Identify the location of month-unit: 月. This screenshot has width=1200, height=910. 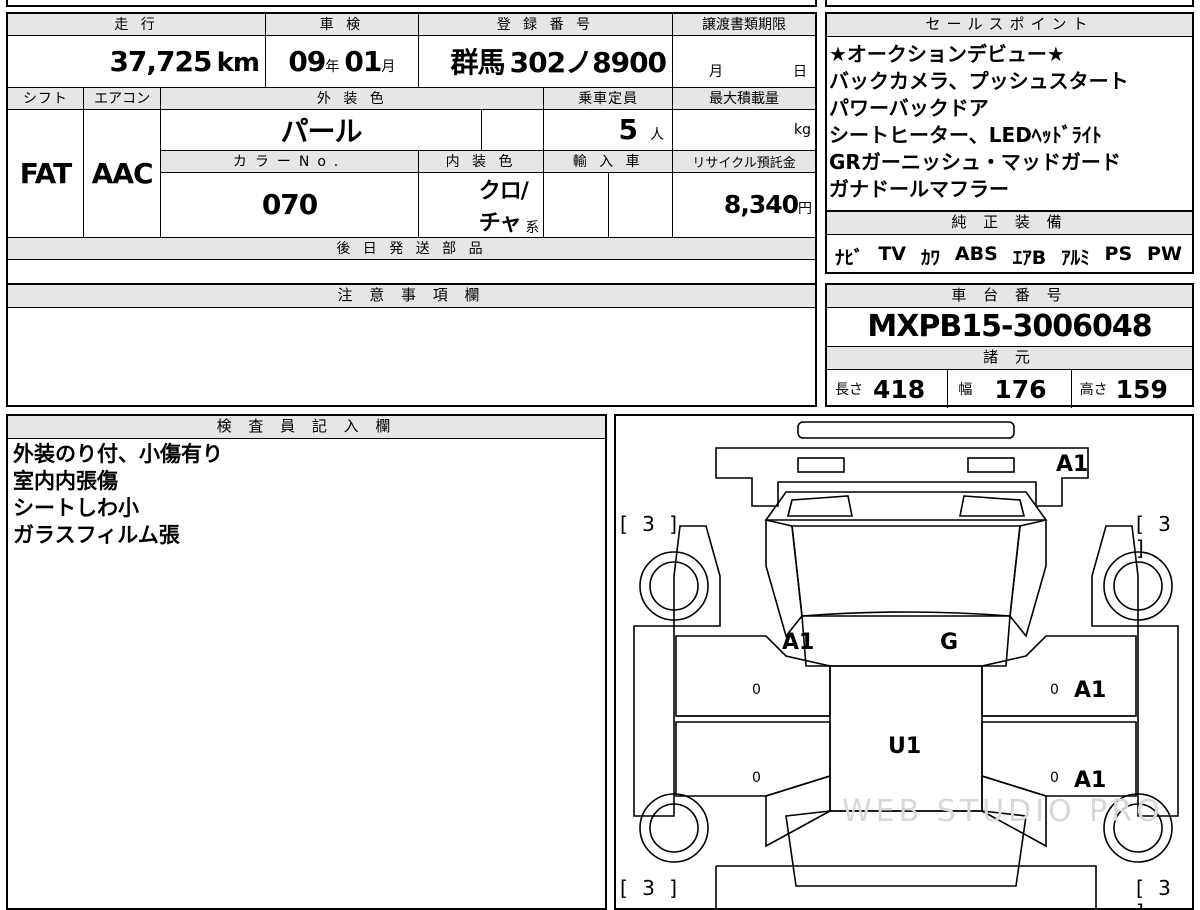
(388, 66).